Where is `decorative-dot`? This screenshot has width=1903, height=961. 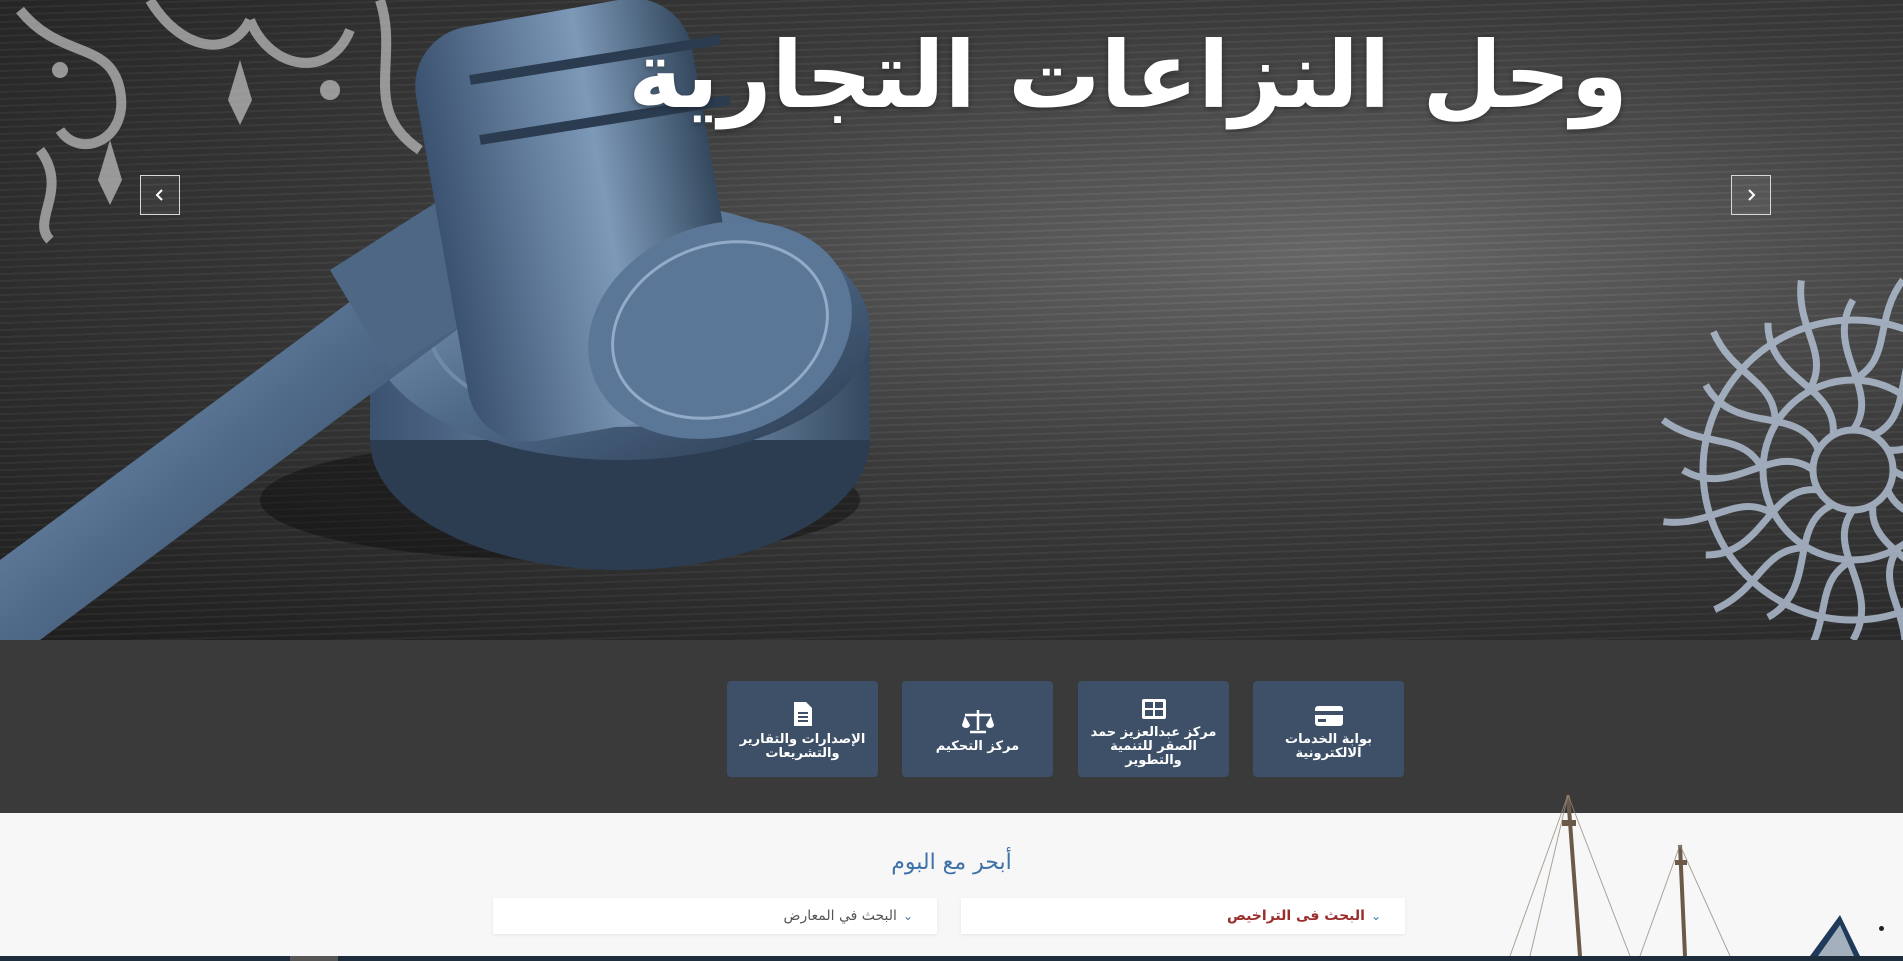
decorative-dot is located at coordinates (1881, 928).